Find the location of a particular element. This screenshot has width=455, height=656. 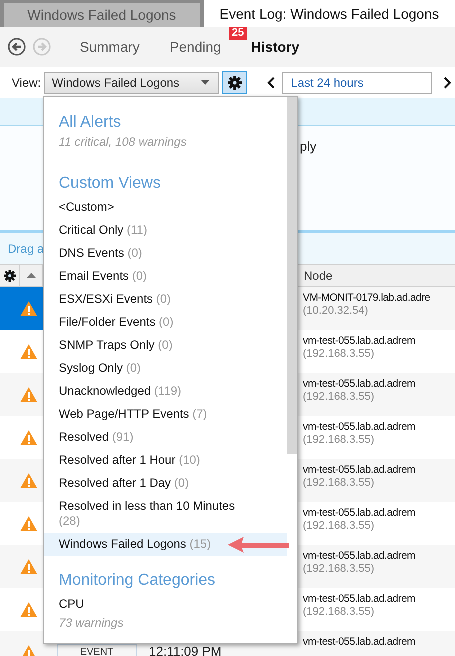

column-header: Node is located at coordinates (377, 275).